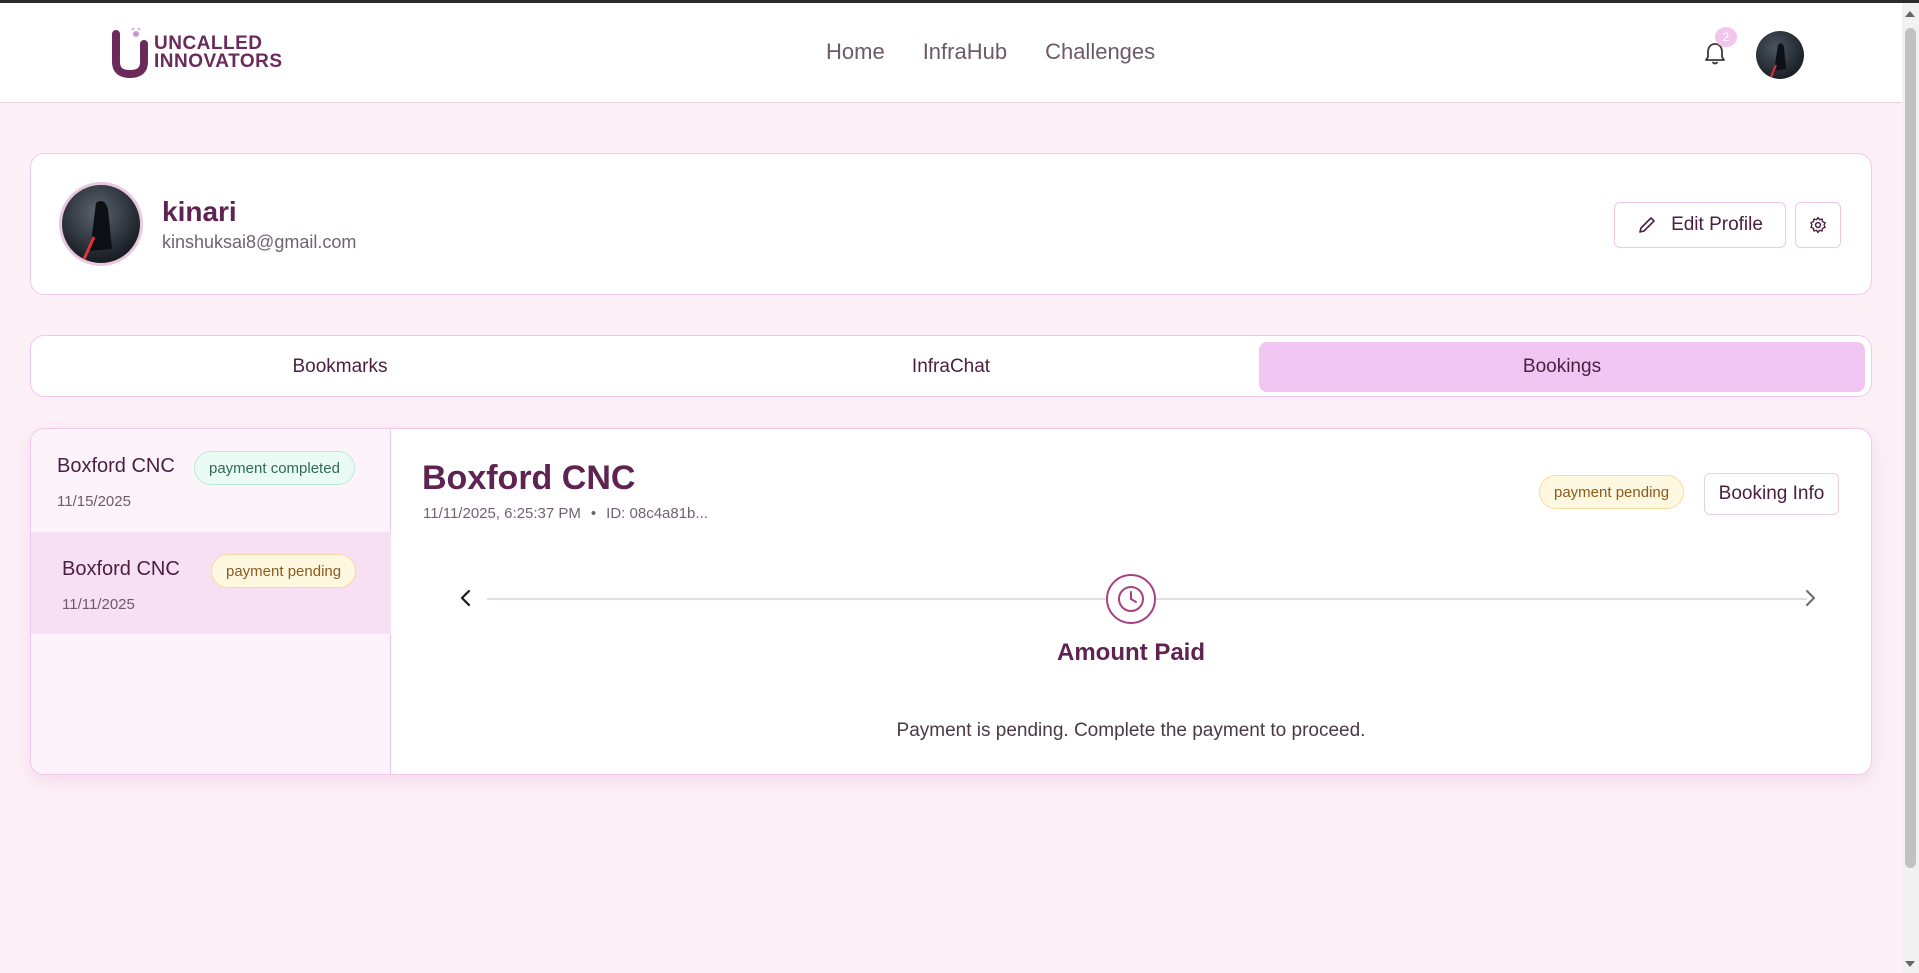 This screenshot has height=973, width=1919. I want to click on booking-list-item: Boxford CNC payment completed 11/15/2025, so click(211, 480).